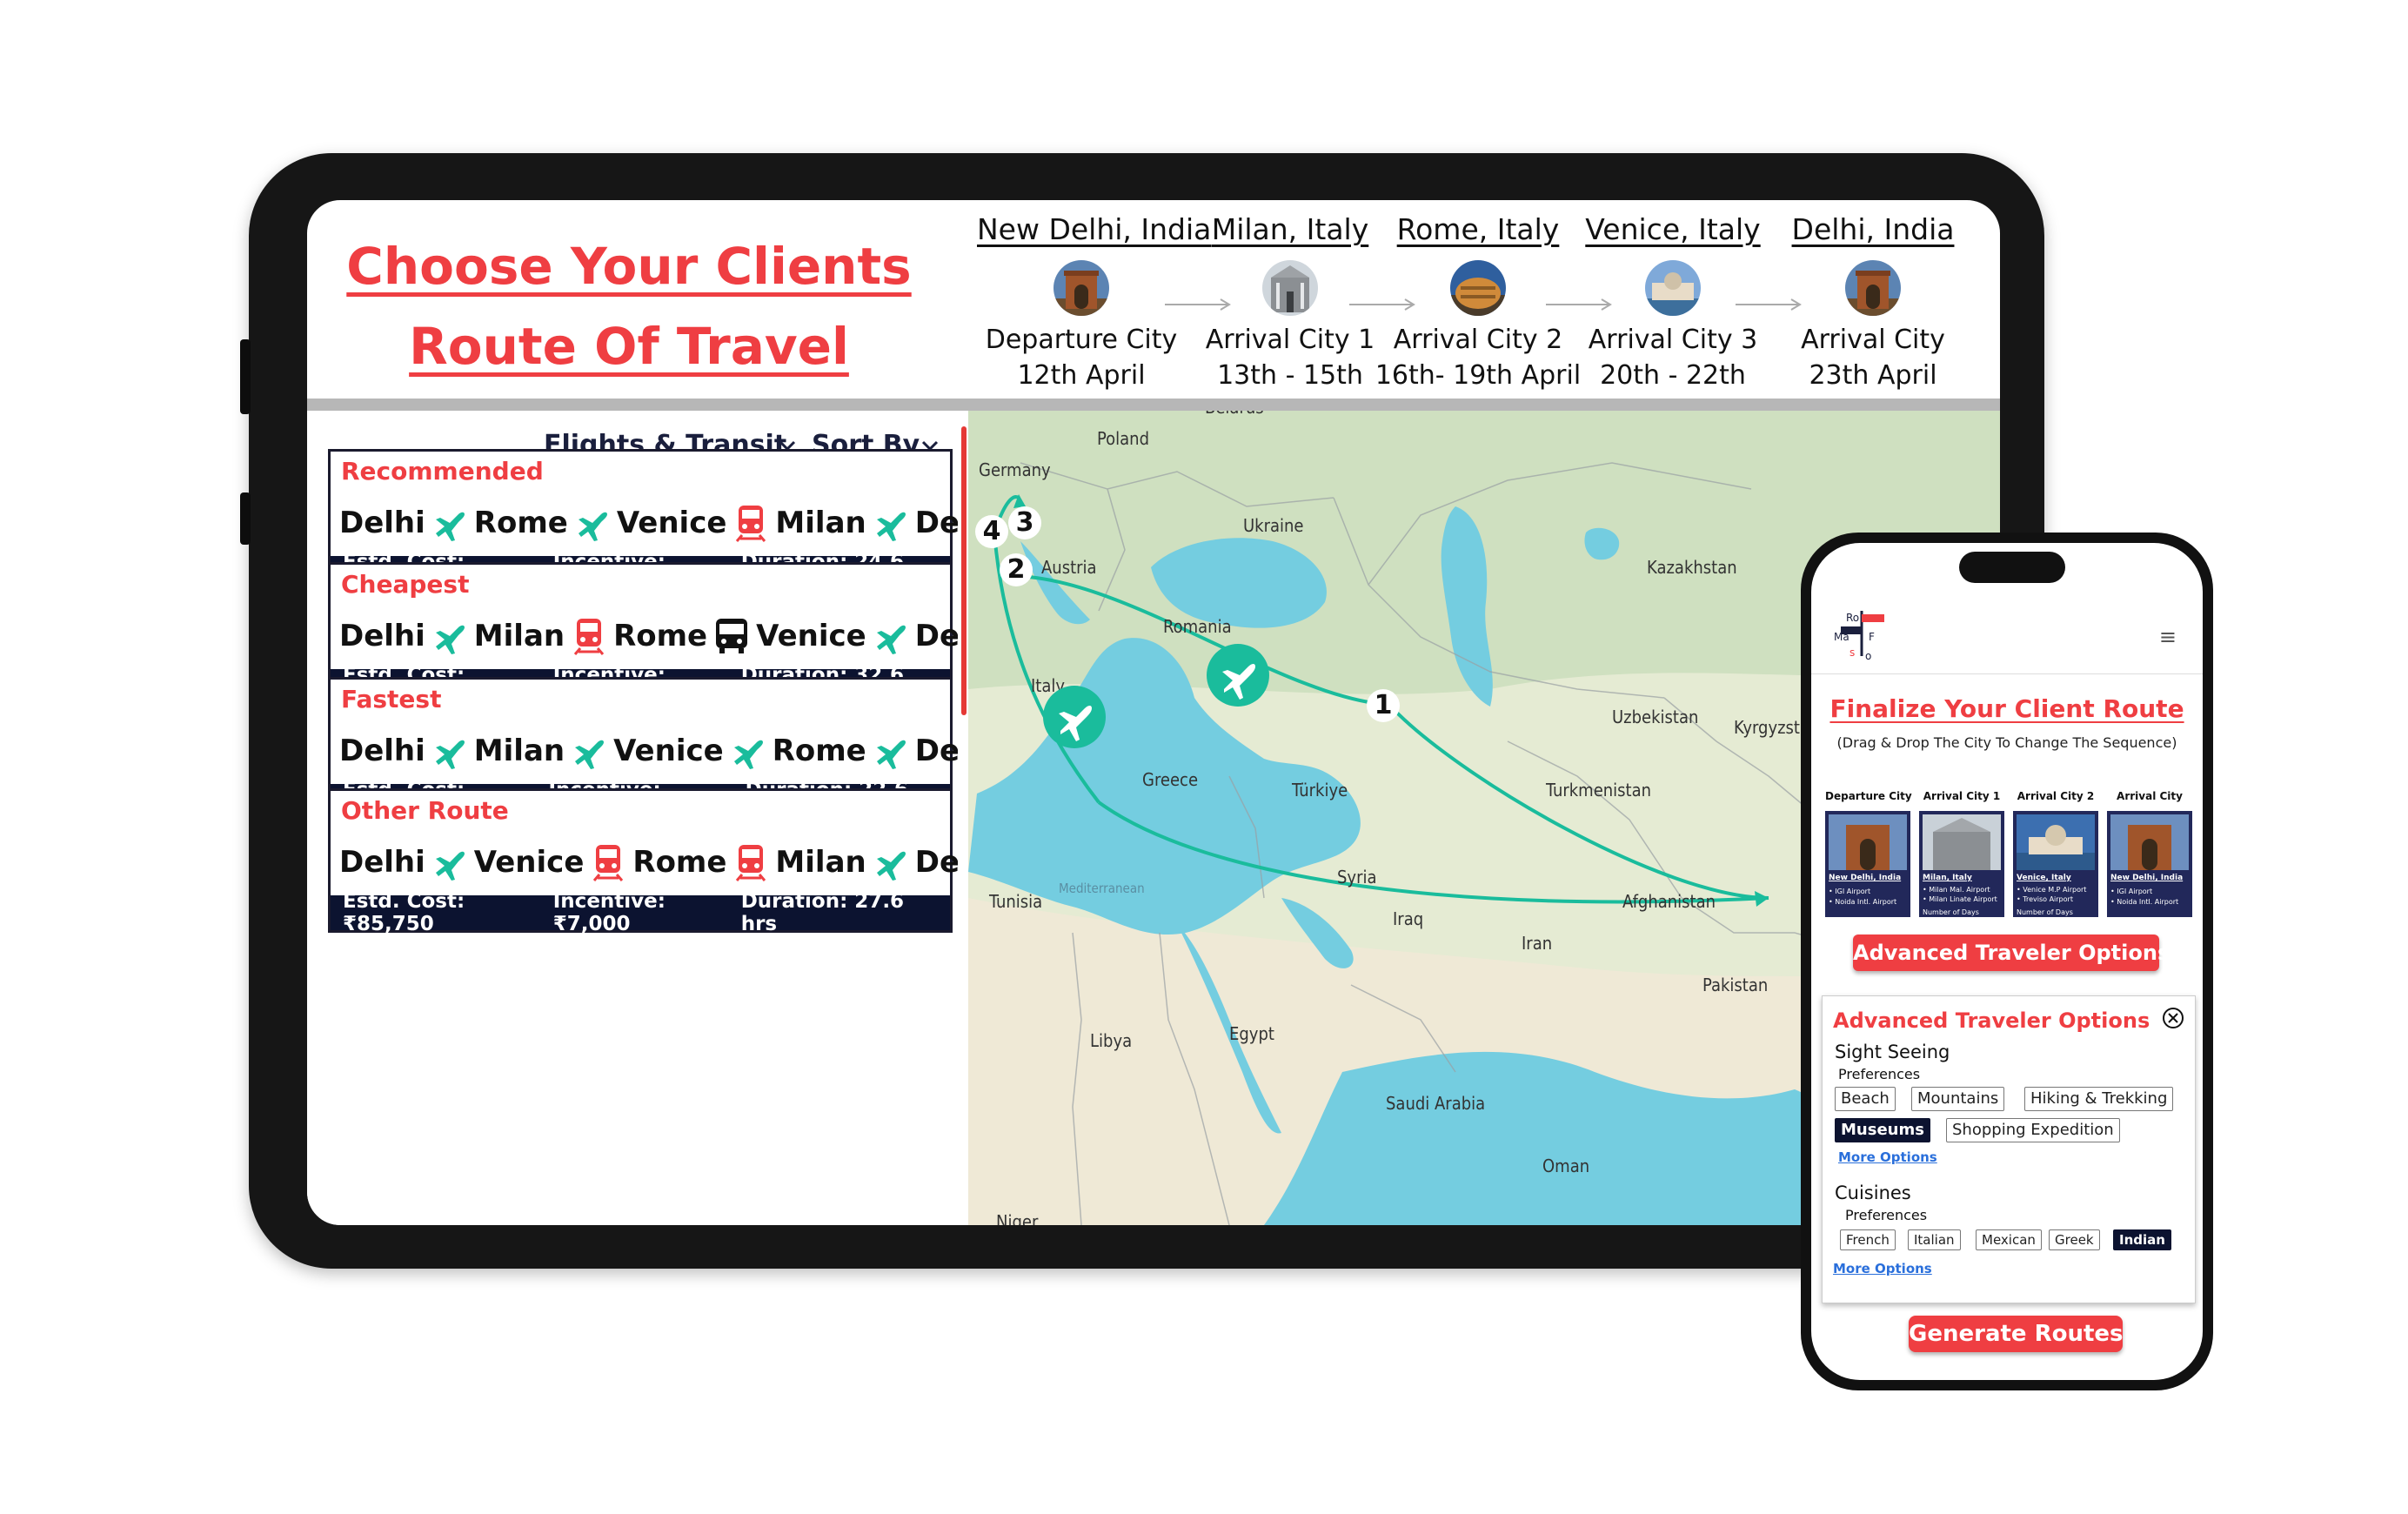 This screenshot has height=1514, width=2408. What do you see at coordinates (1962, 796) in the screenshot?
I see `card-header: Arrival City 1` at bounding box center [1962, 796].